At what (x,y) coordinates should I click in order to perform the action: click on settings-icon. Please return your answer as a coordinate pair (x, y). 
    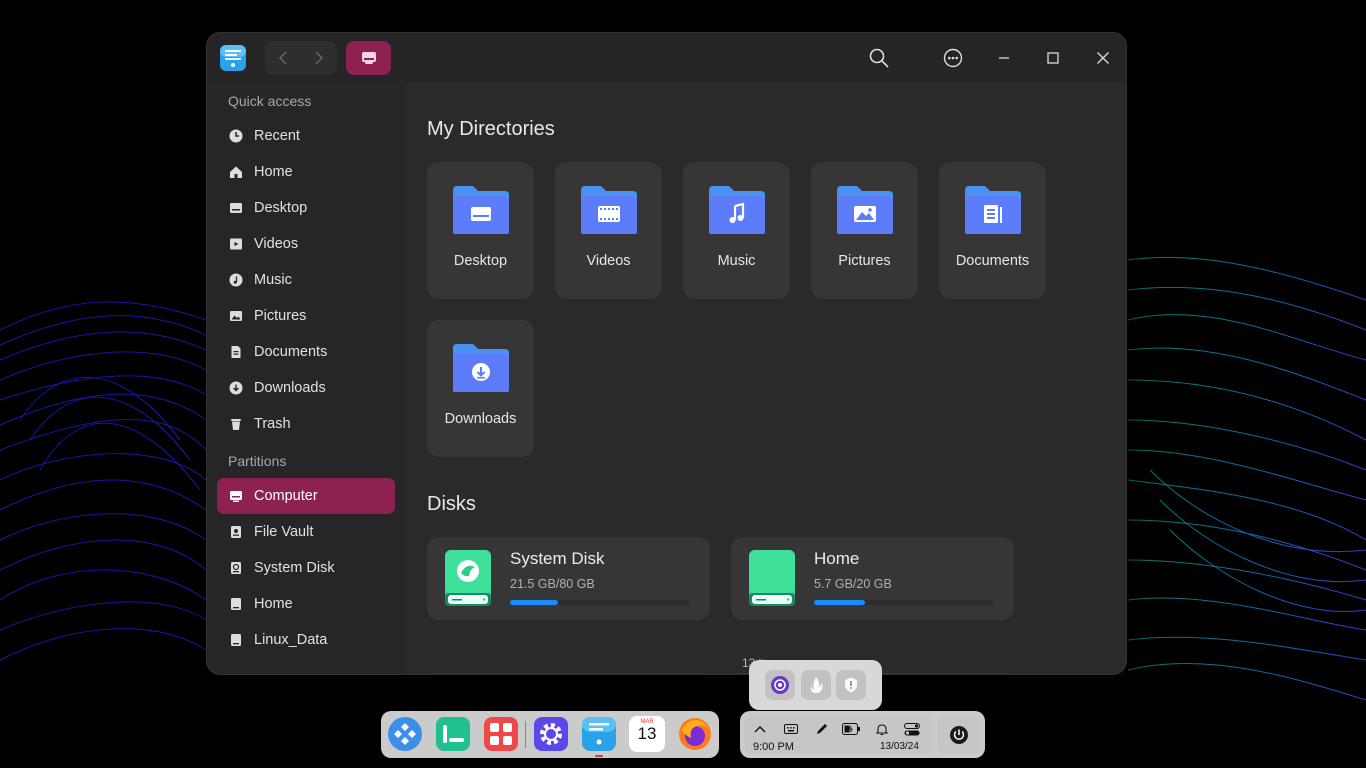
    Looking at the image, I should click on (551, 734).